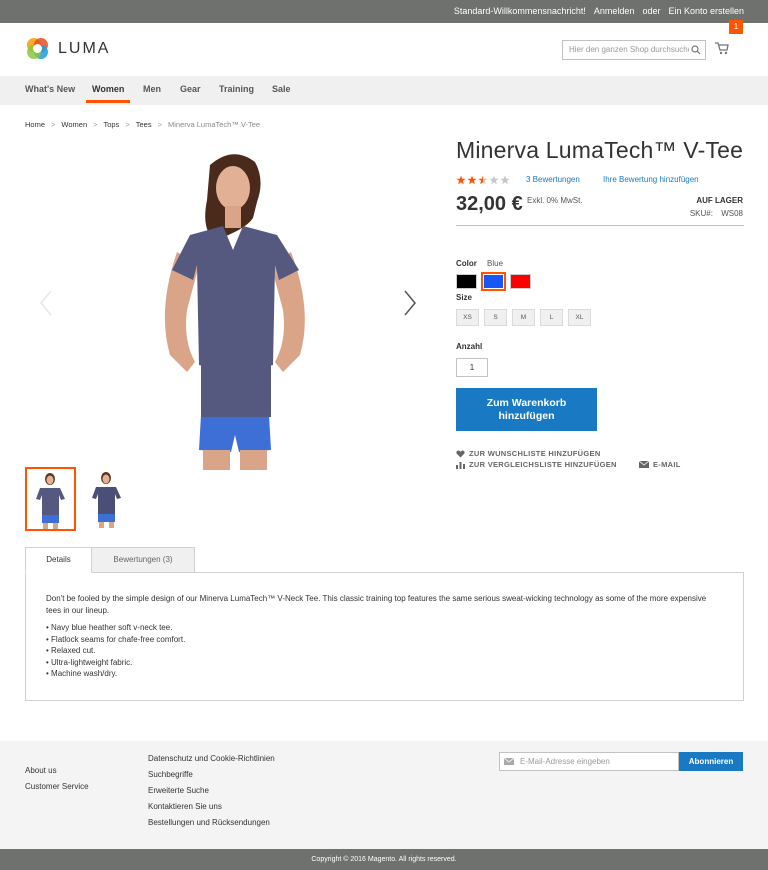 Image resolution: width=768 pixels, height=870 pixels. I want to click on subscribe-button: Abonnieren, so click(711, 761).